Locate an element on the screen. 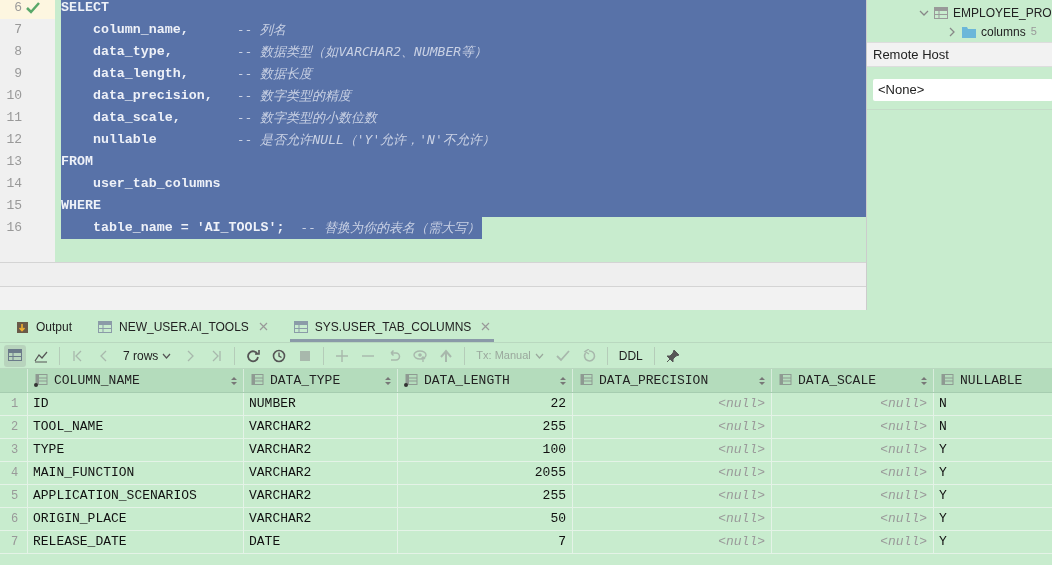 This screenshot has width=1052, height=565. row-number: 1 is located at coordinates (15, 404).